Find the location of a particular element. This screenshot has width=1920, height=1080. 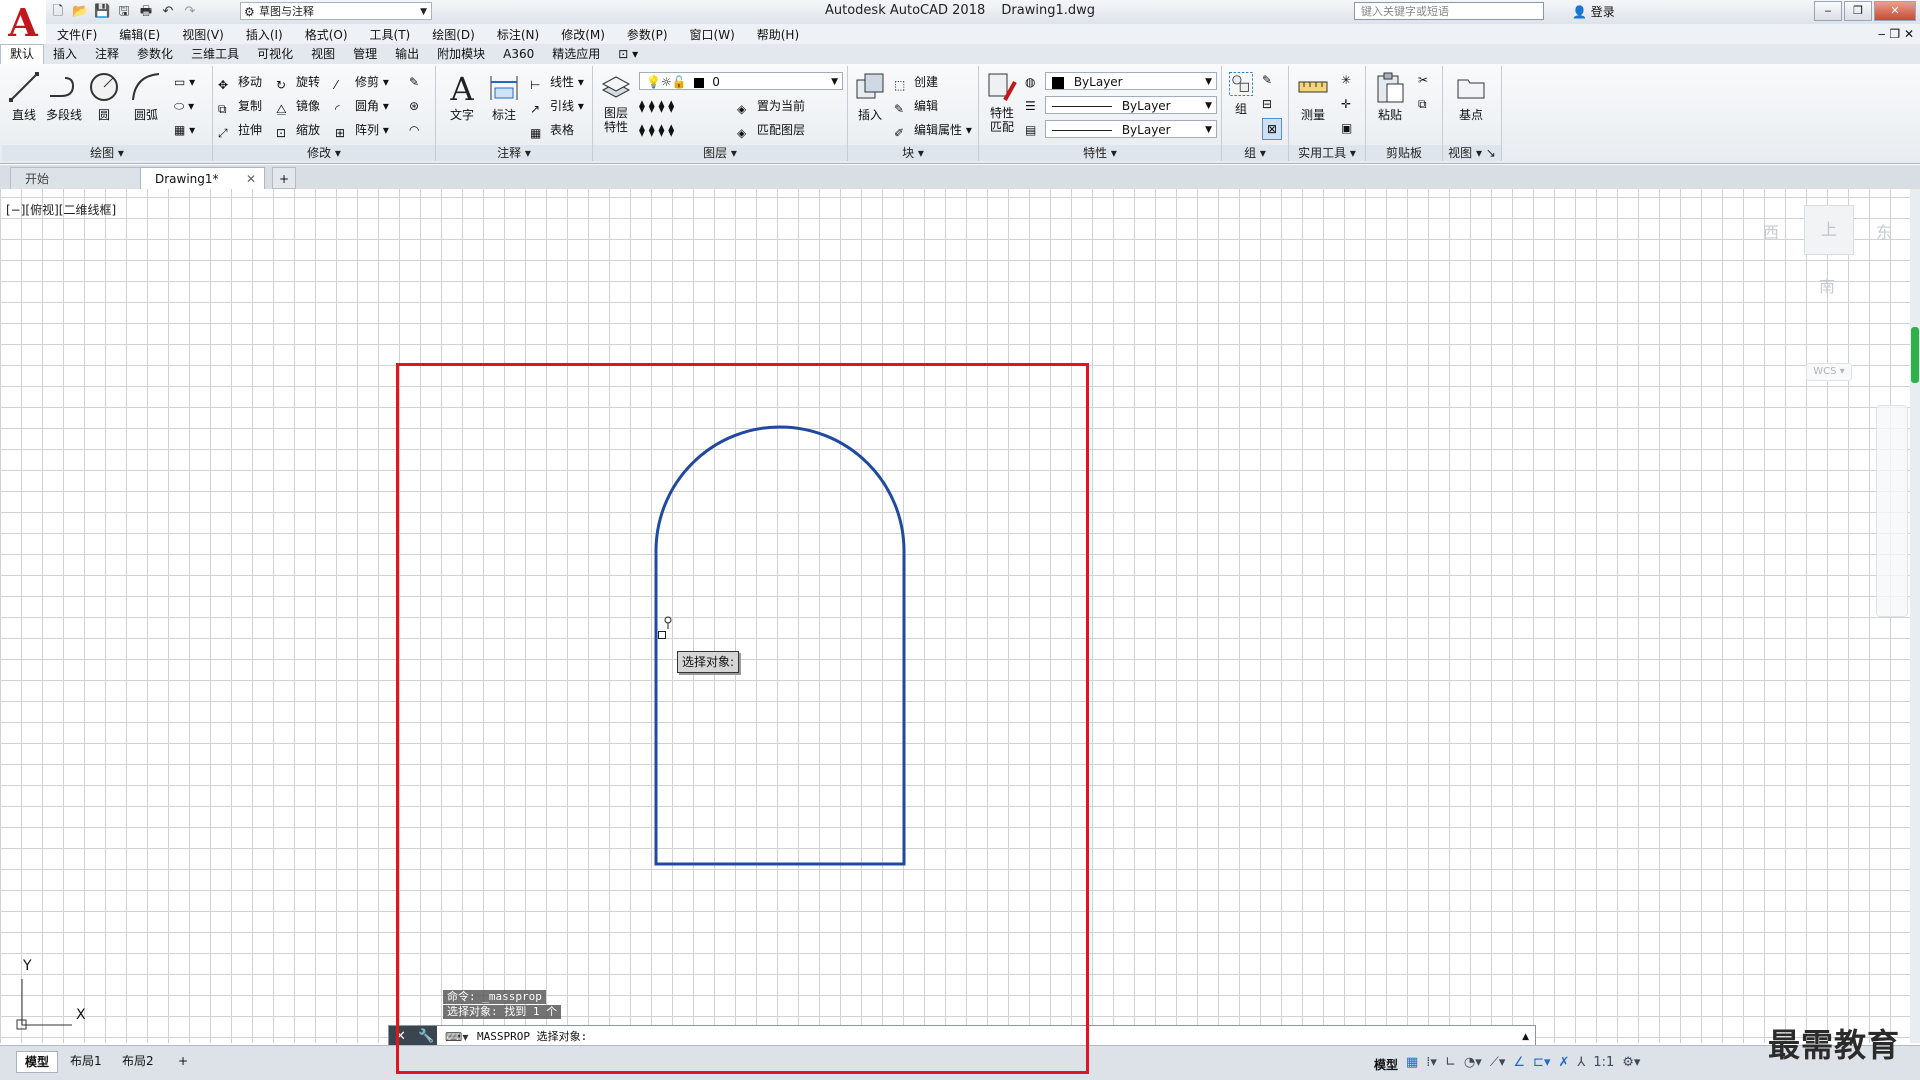

search-input: 键入关键字或短语 is located at coordinates (1449, 11).